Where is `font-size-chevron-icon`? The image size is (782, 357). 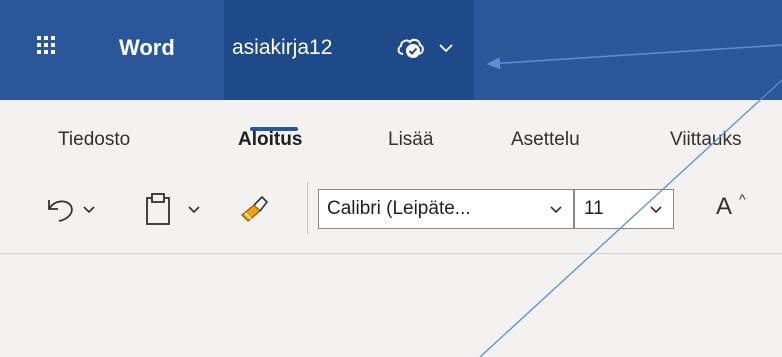 font-size-chevron-icon is located at coordinates (656, 210).